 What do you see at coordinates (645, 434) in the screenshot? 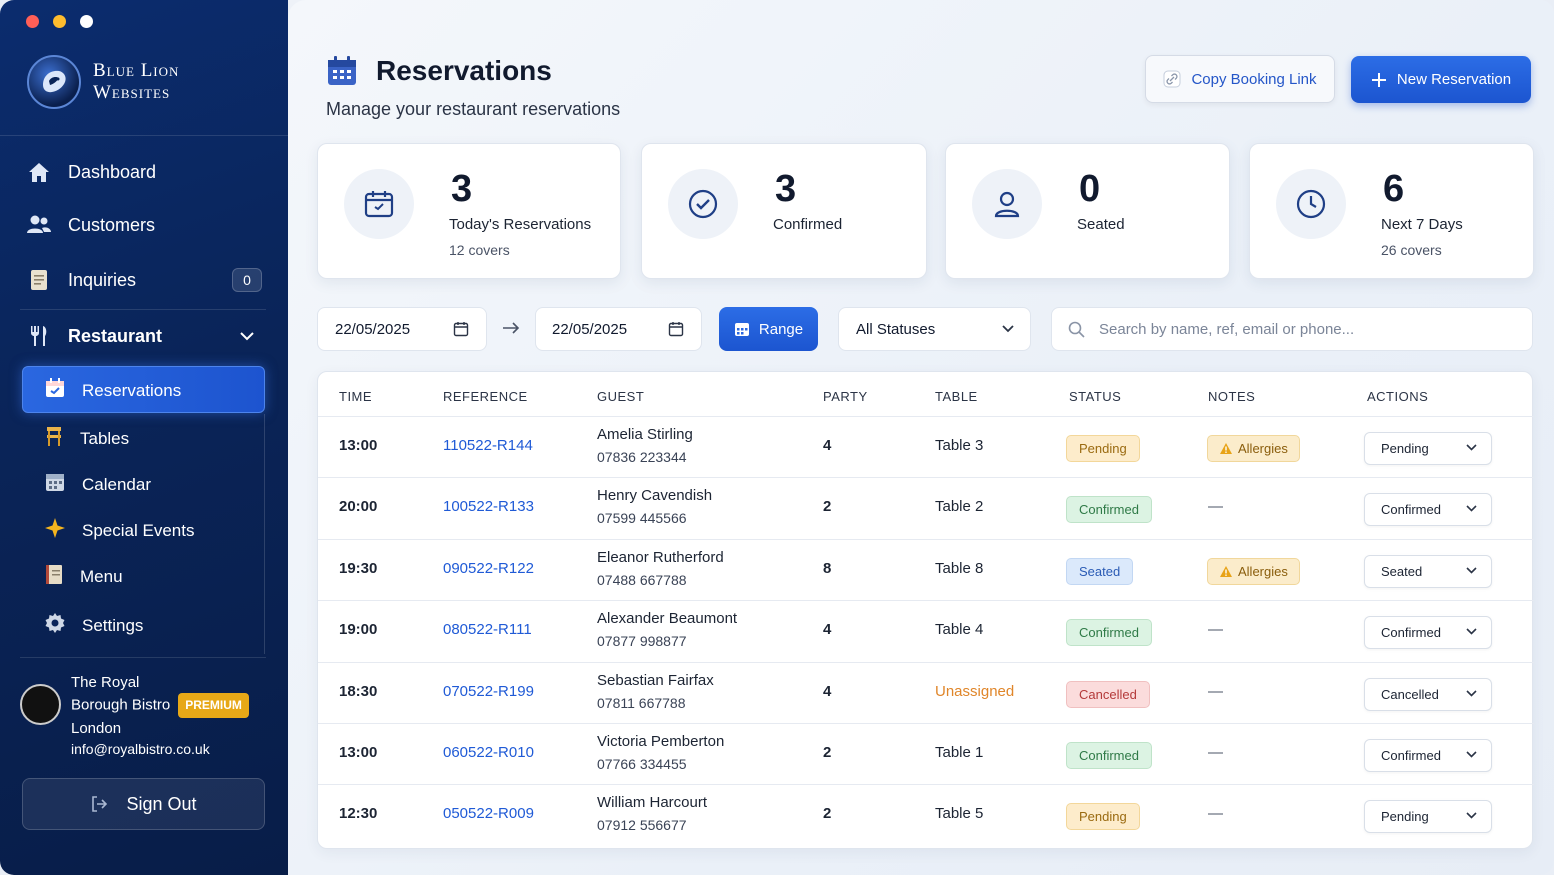
I see `guest-name: Amelia Stirling` at bounding box center [645, 434].